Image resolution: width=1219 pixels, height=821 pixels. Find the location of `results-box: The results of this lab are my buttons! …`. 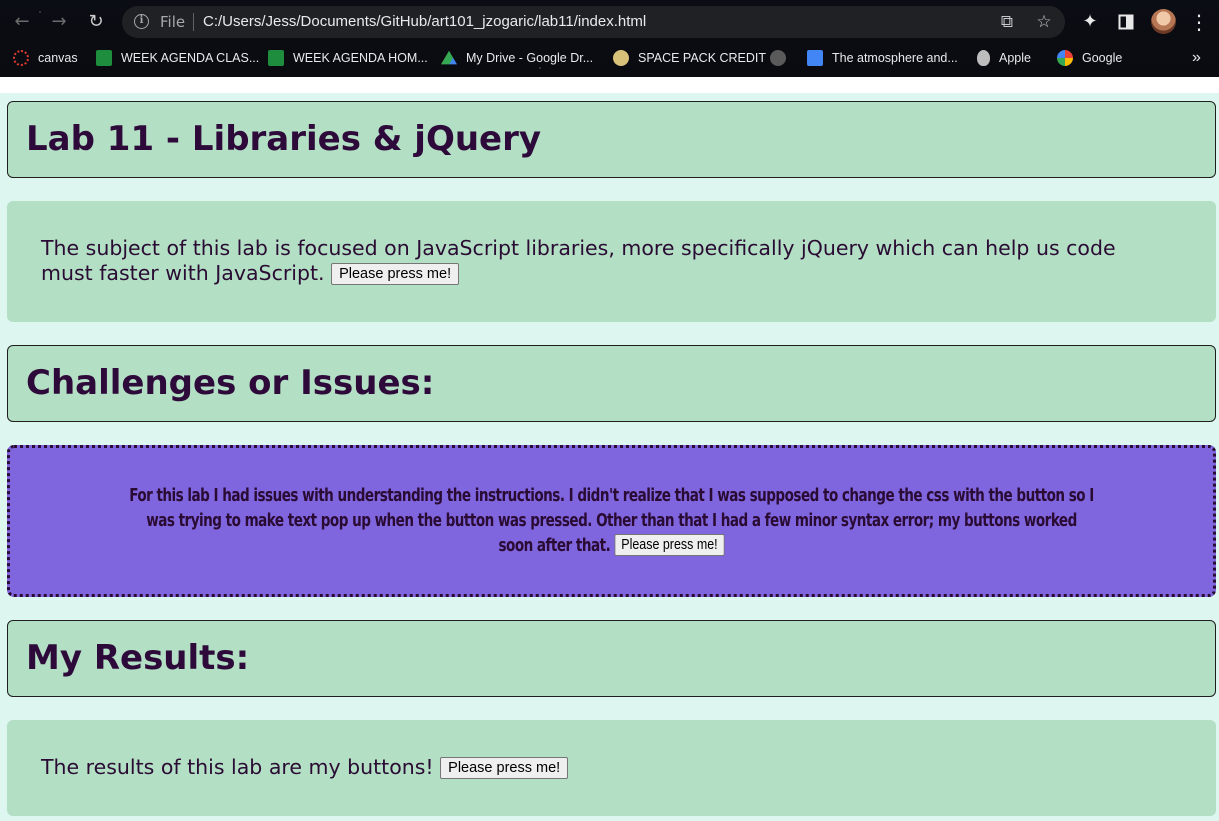

results-box: The results of this lab are my buttons! … is located at coordinates (611, 768).